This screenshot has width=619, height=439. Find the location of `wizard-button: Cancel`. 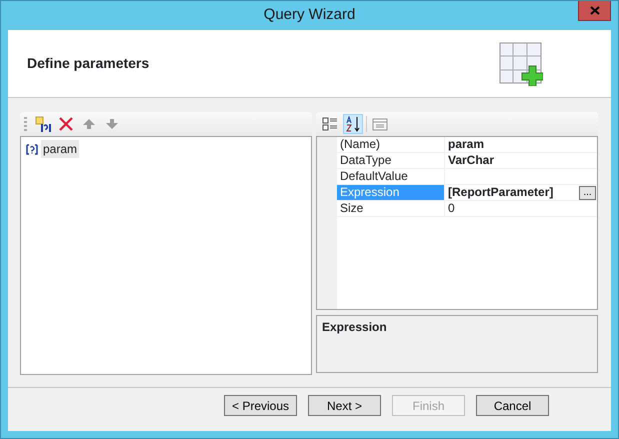

wizard-button: Cancel is located at coordinates (512, 405).